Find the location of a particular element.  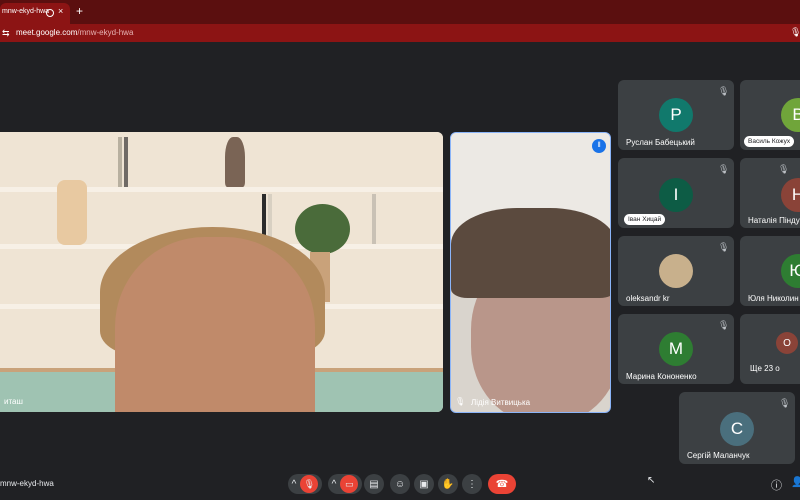

participant-tile: Ю Юля Николин is located at coordinates (770, 271).